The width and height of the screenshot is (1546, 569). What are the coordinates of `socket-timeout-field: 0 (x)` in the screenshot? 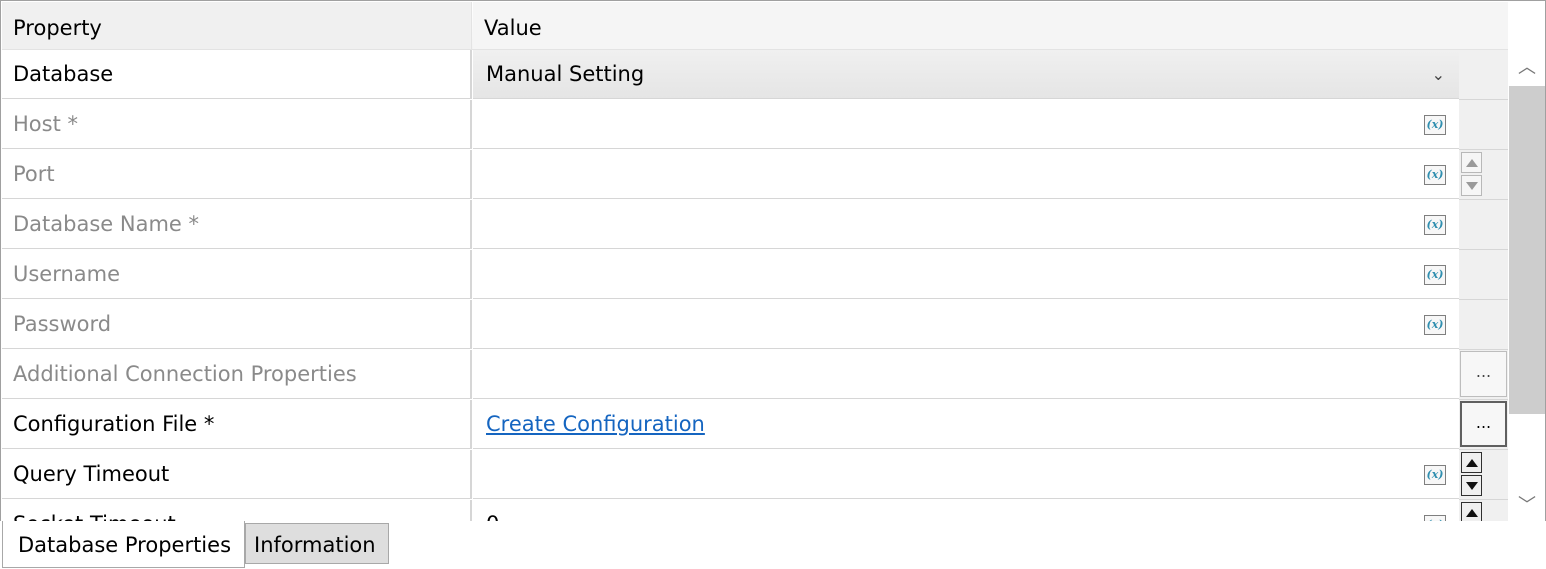 It's located at (966, 510).